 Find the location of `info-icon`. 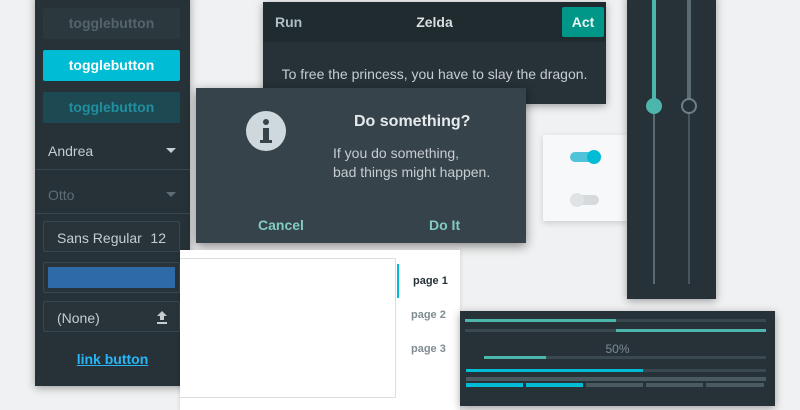

info-icon is located at coordinates (266, 131).